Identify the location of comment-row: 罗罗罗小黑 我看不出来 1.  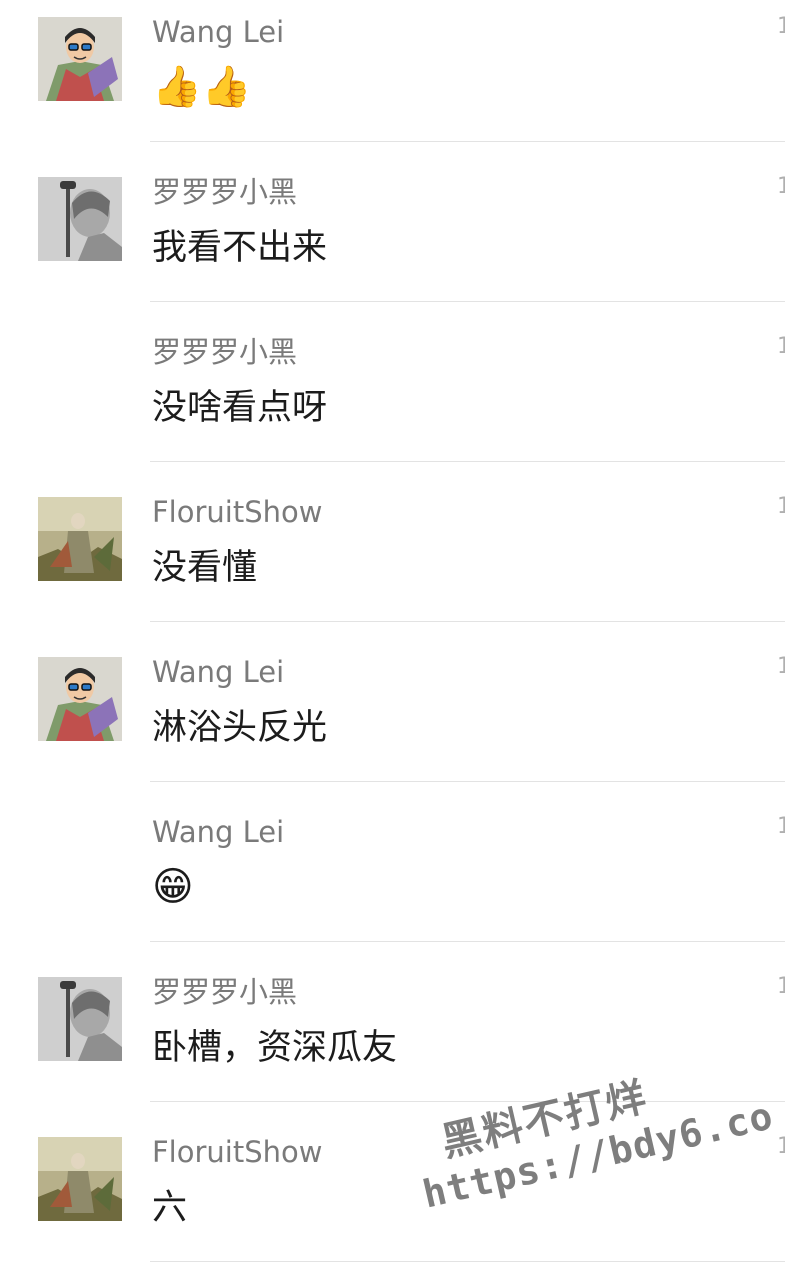
(392, 240).